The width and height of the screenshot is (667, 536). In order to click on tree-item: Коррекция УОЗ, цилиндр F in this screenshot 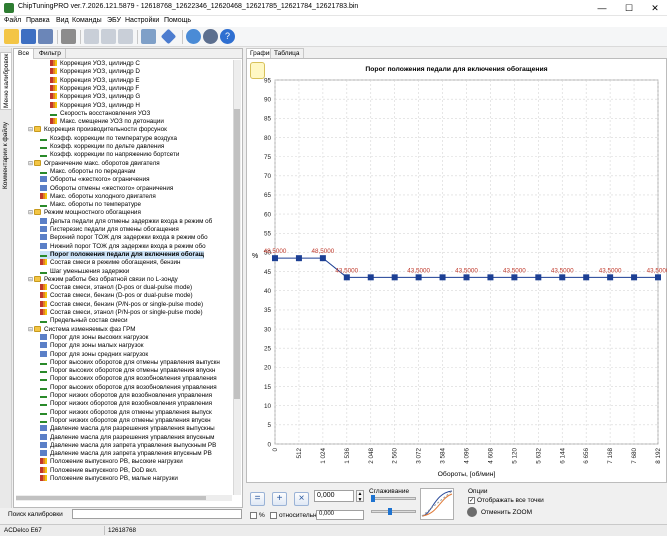, I will do `click(94, 88)`.